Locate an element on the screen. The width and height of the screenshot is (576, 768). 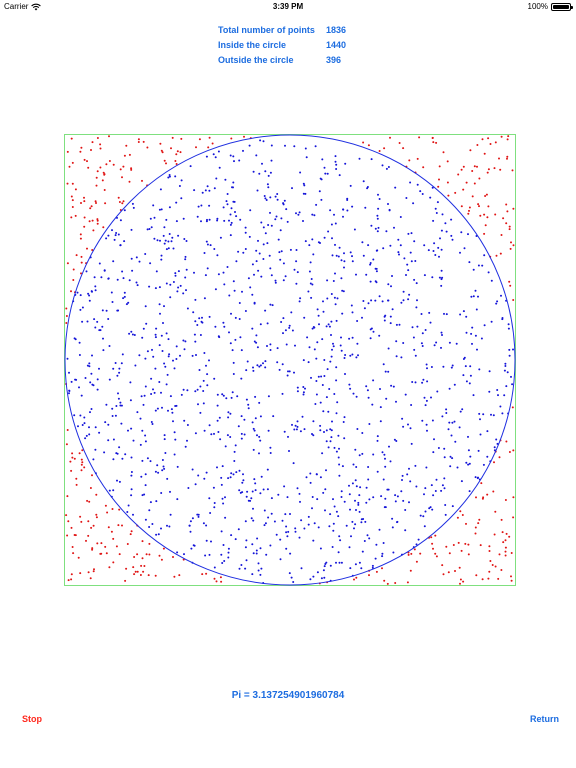
stat-row-outside: Outside the circle 396 is located at coordinates (292, 60).